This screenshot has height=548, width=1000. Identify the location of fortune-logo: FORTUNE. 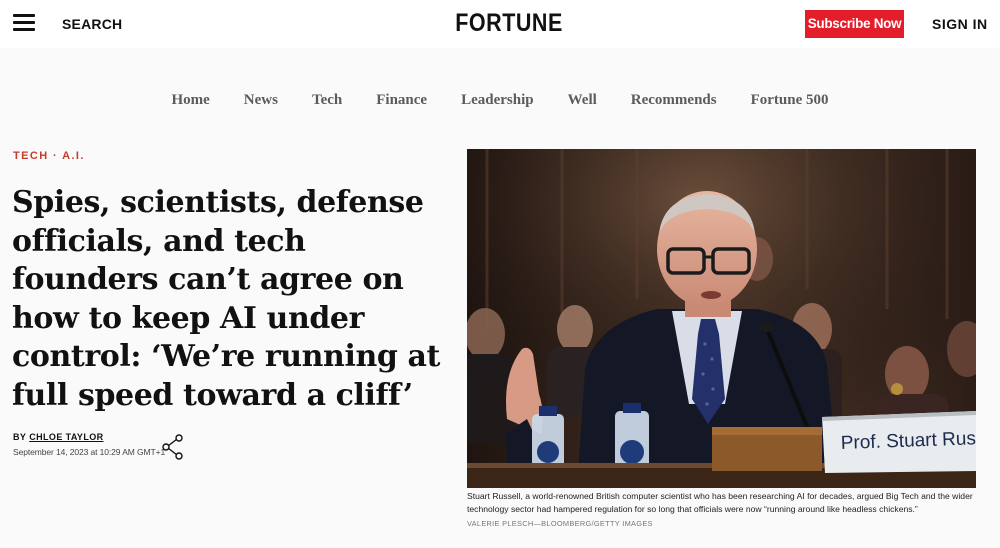
(508, 23).